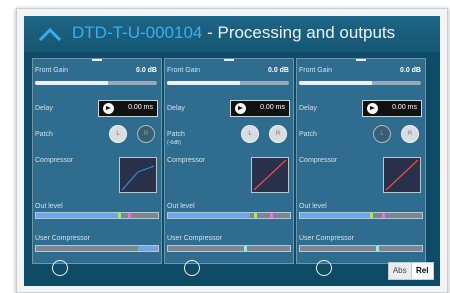 The width and height of the screenshot is (450, 293). I want to click on device-code: DTD-T-U-000104, so click(137, 32).